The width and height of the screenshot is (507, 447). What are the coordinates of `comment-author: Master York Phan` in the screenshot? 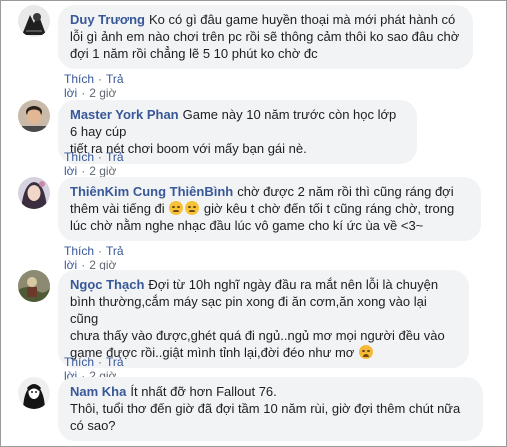 It's located at (124, 114).